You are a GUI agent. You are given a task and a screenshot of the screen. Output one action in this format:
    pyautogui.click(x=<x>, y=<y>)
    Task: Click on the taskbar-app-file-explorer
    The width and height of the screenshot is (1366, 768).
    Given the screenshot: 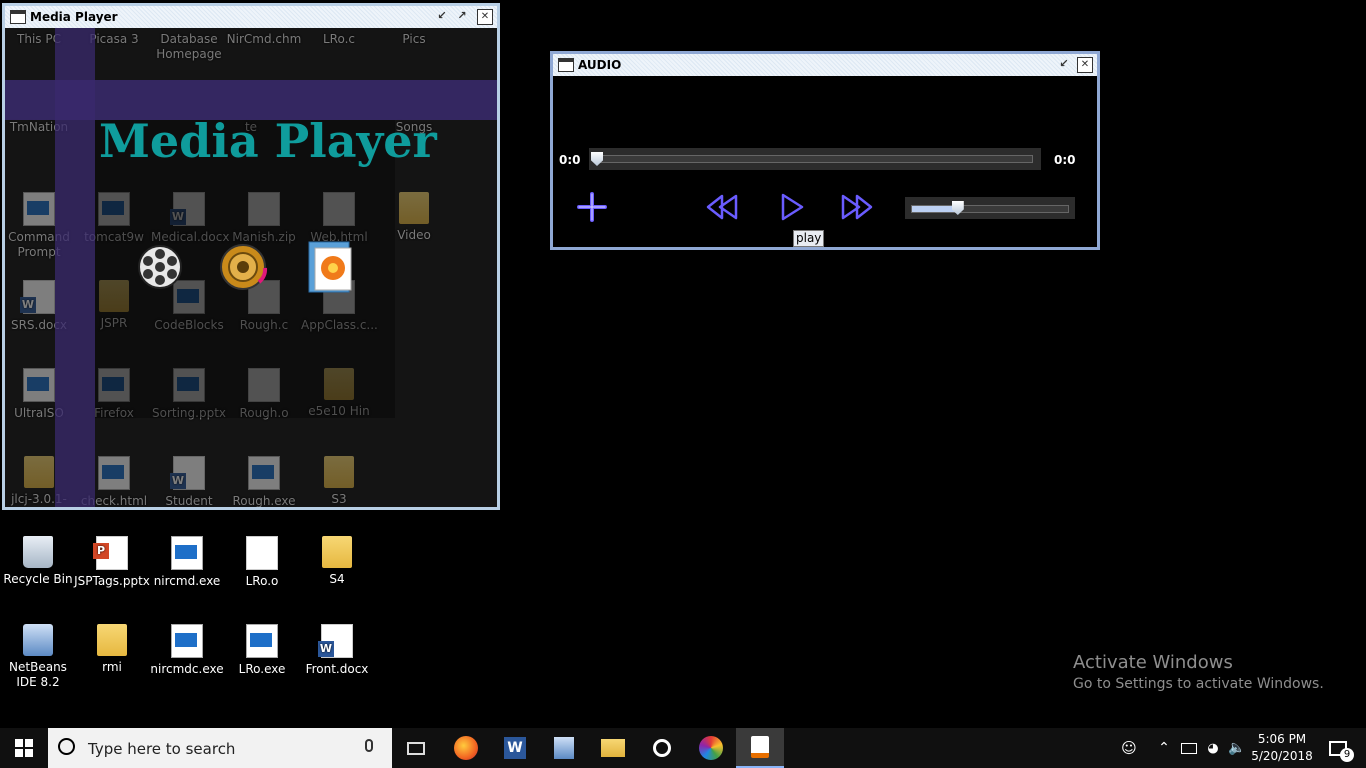 What is the action you would take?
    pyautogui.click(x=613, y=748)
    